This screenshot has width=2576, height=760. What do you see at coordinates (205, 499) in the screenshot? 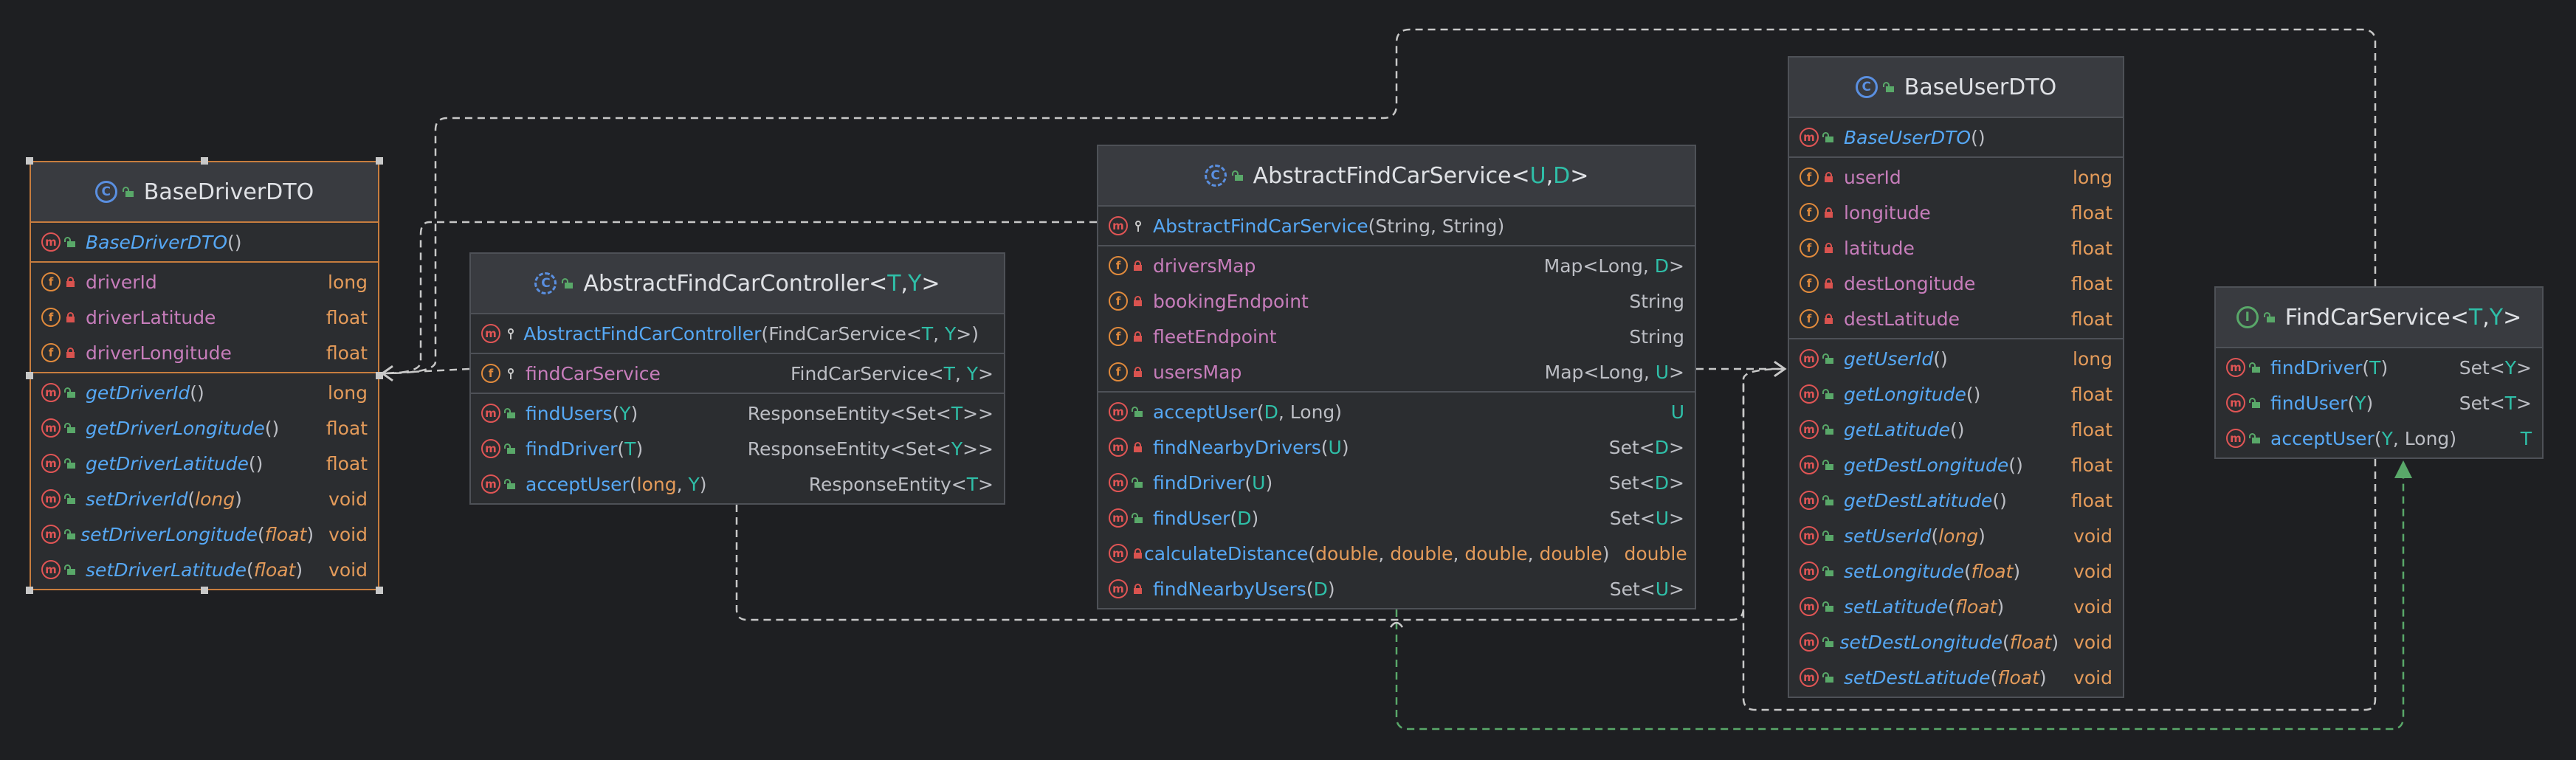
I see `method-row-set-driver-id: m setDriverId (long) void` at bounding box center [205, 499].